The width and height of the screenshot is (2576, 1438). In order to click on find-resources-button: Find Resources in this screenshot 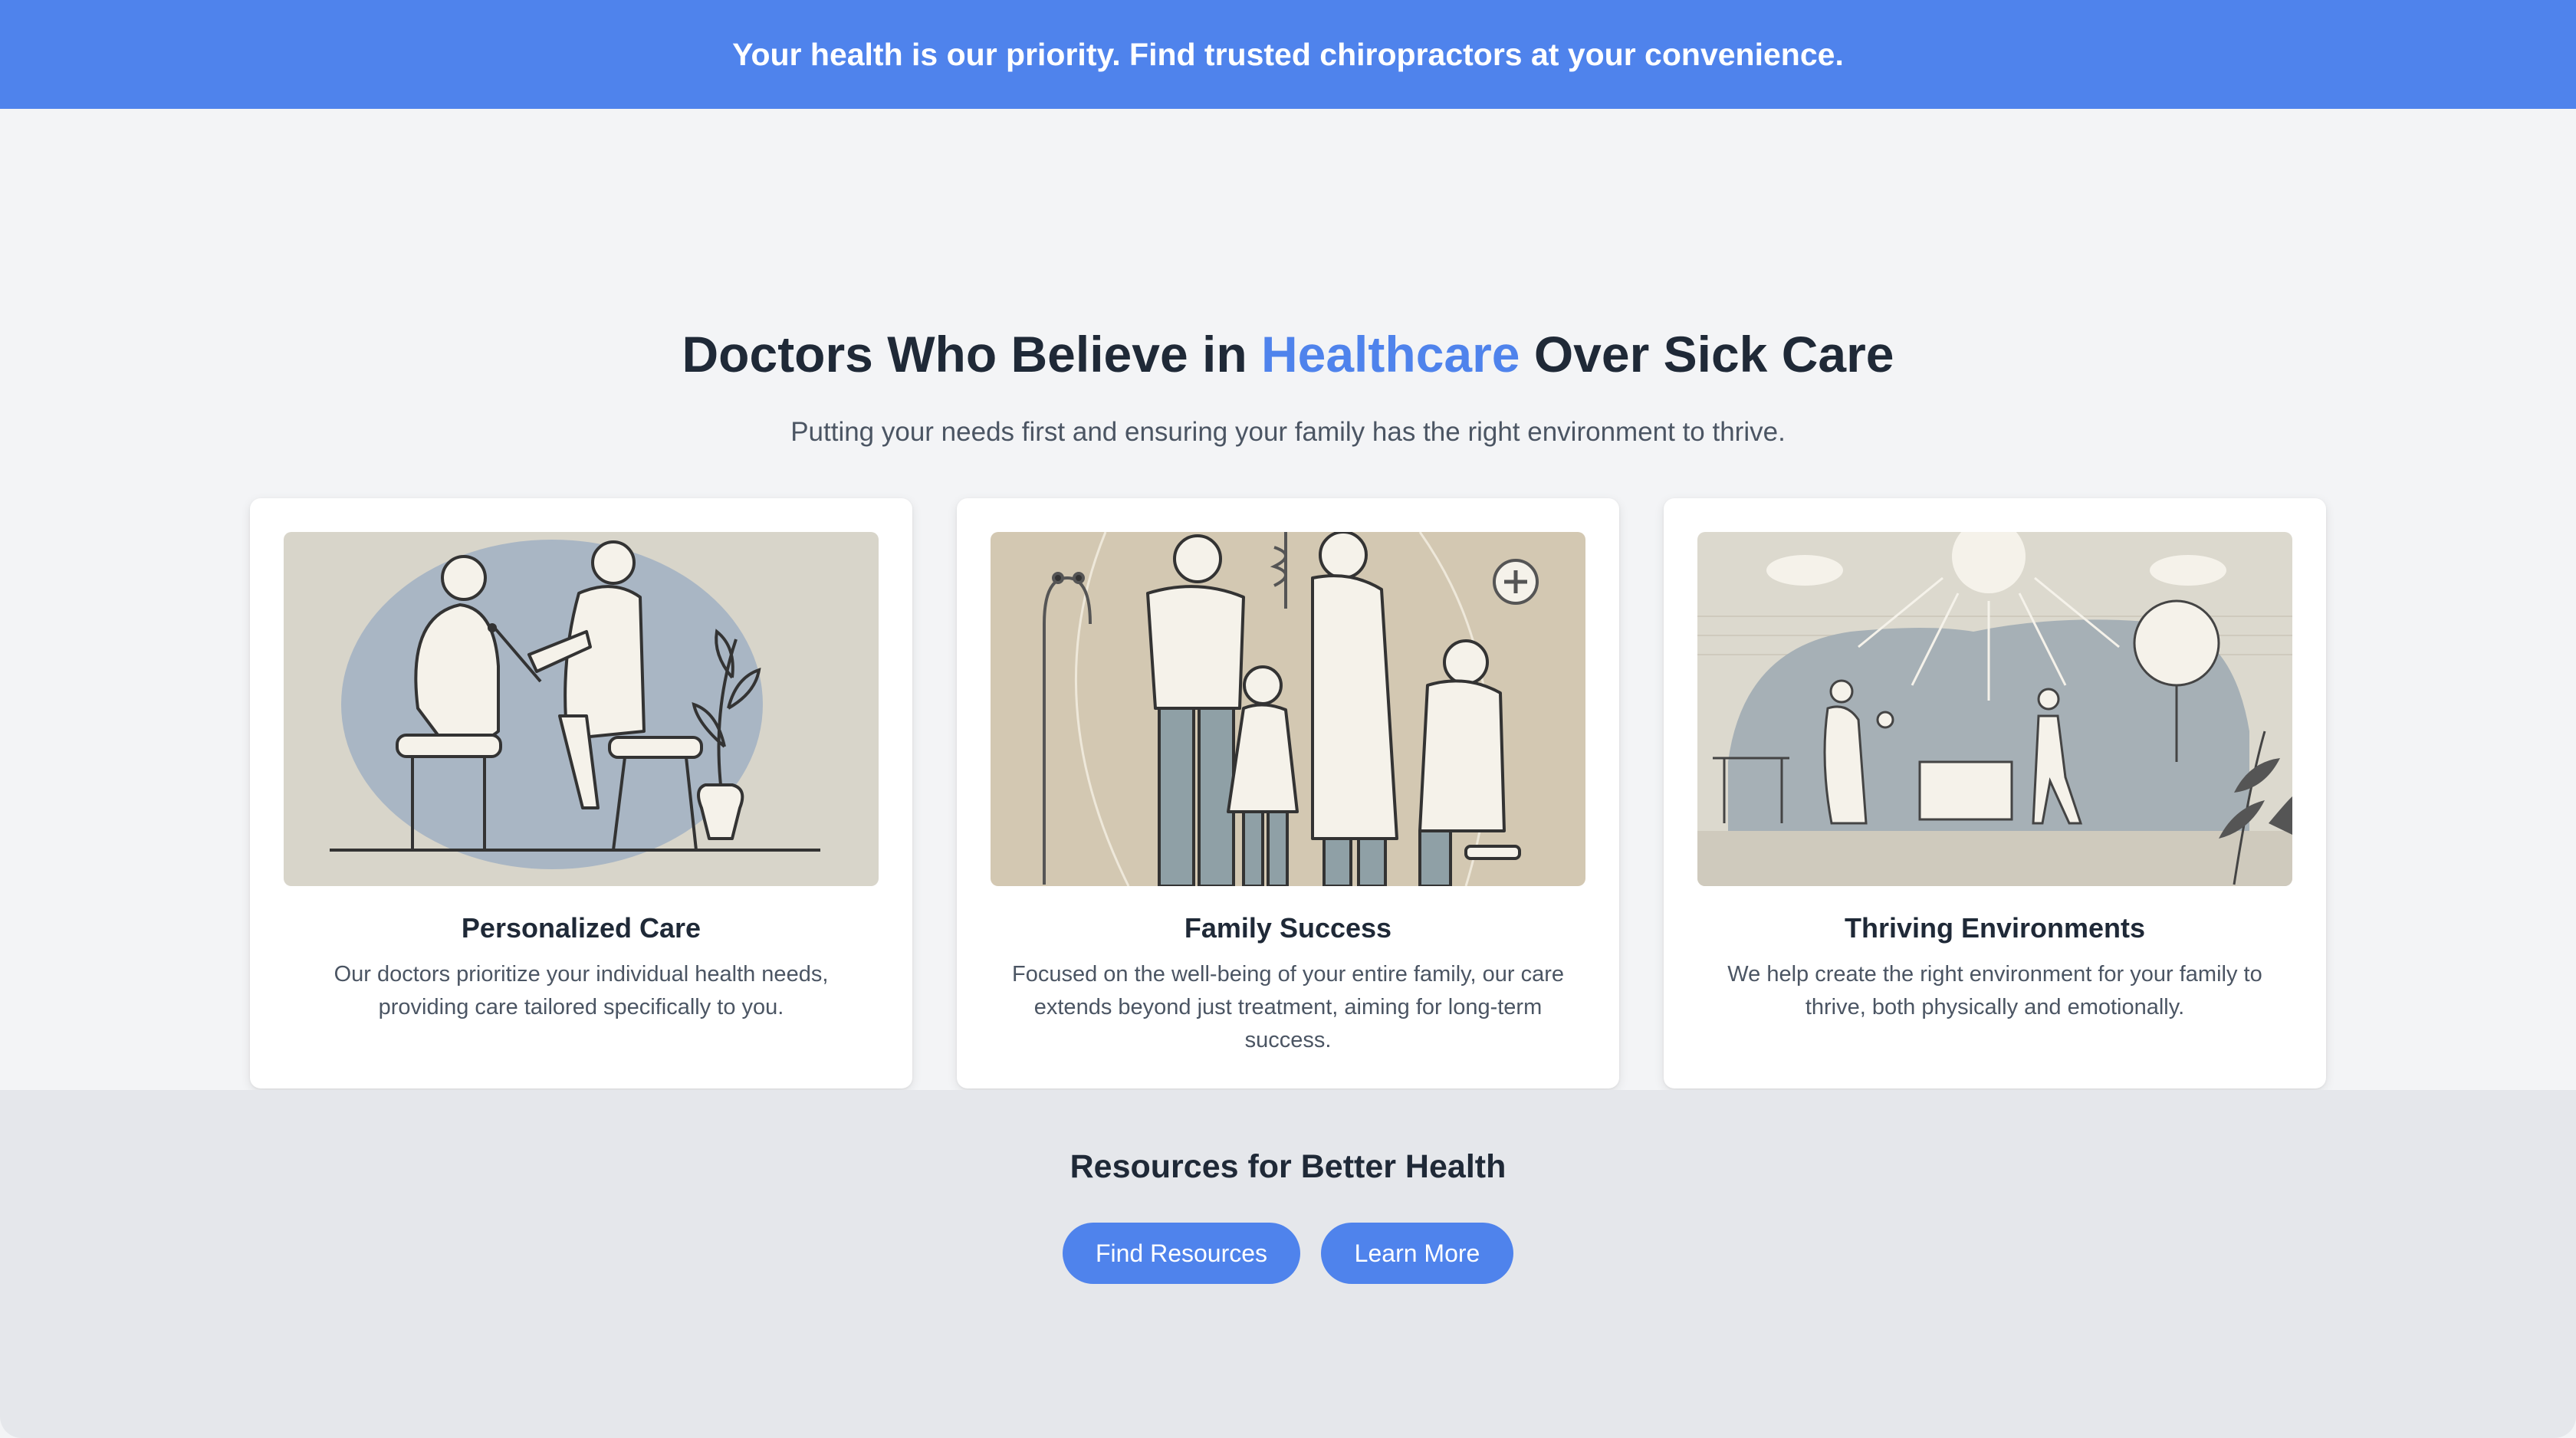, I will do `click(1182, 1253)`.